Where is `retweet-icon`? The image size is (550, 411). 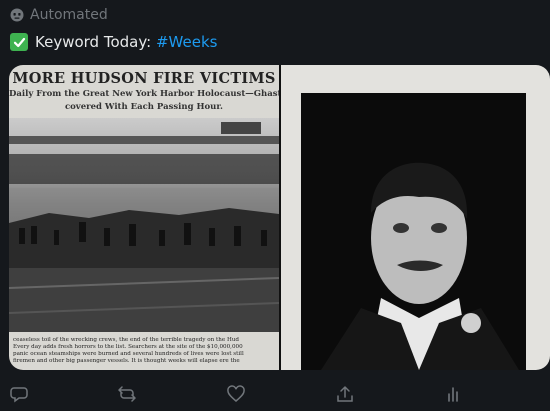 retweet-icon is located at coordinates (127, 394).